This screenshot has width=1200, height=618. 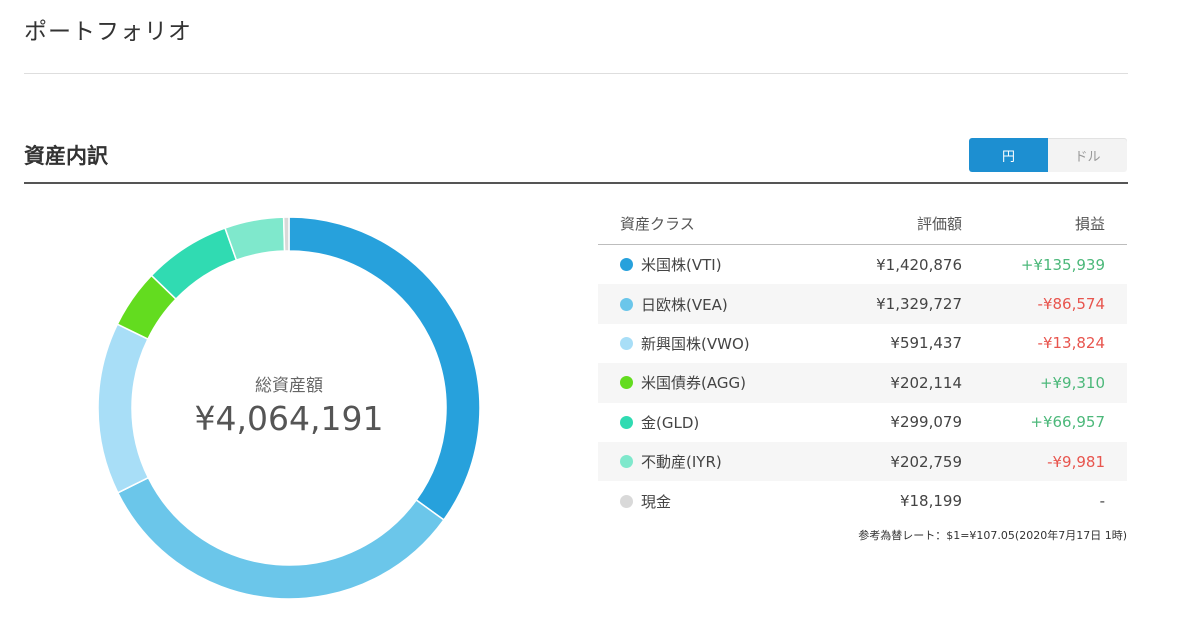 What do you see at coordinates (862, 343) in the screenshot?
I see `table-row: 新興国株(VWO) ¥591,437 -¥13,824` at bounding box center [862, 343].